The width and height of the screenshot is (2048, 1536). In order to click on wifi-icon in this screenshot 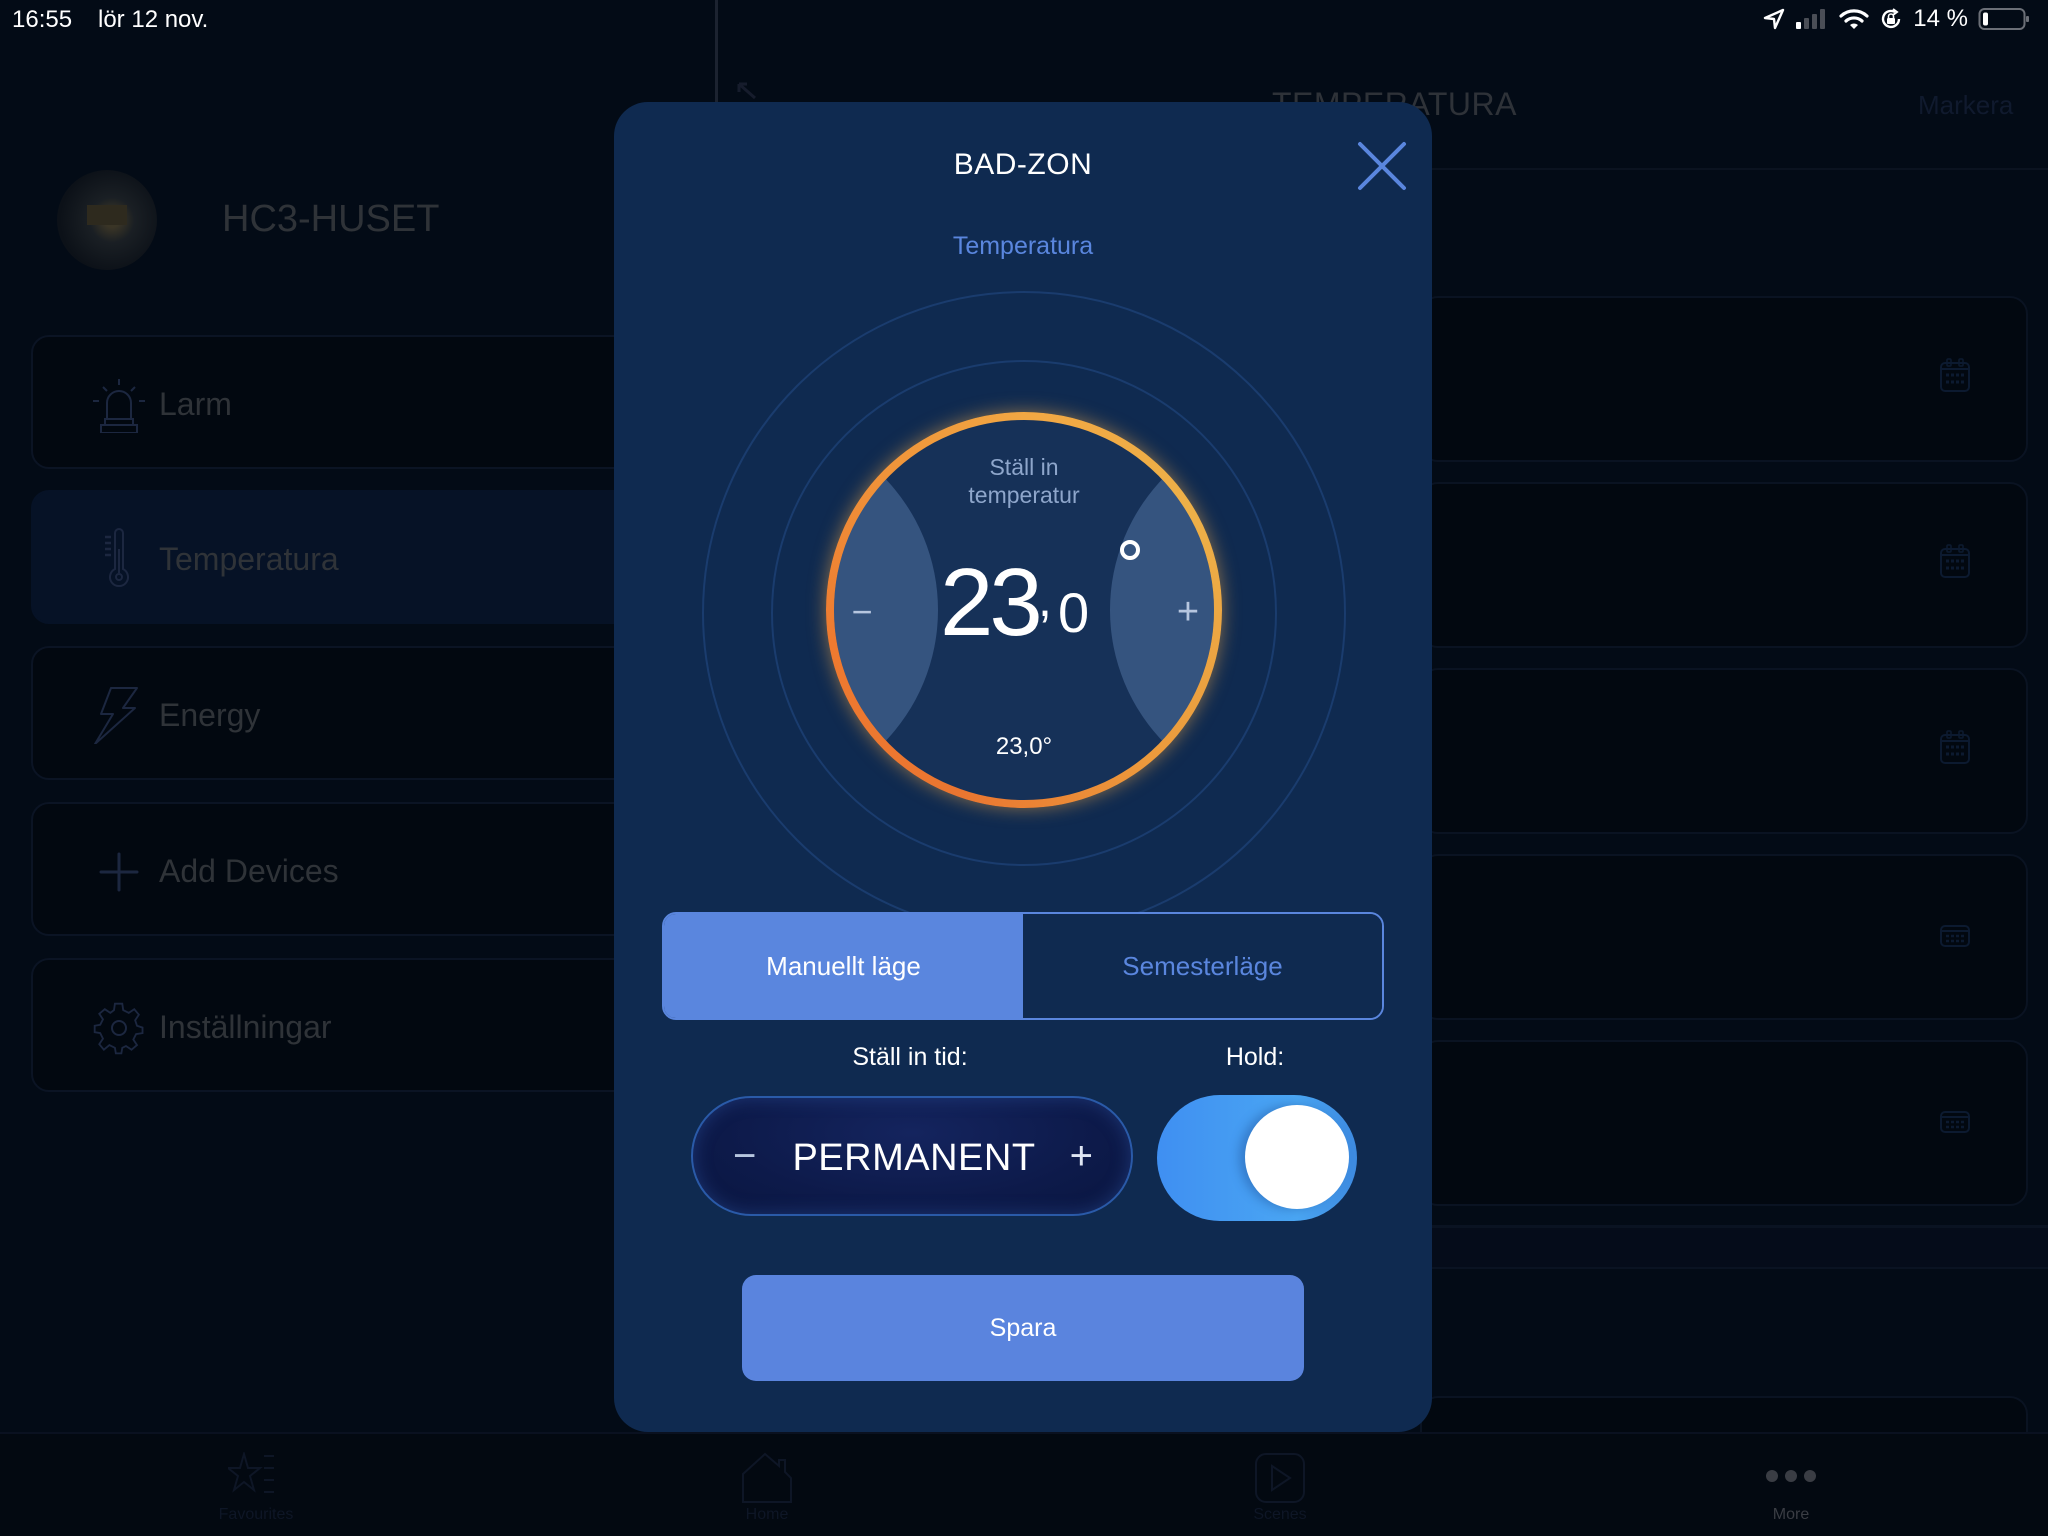, I will do `click(1854, 19)`.